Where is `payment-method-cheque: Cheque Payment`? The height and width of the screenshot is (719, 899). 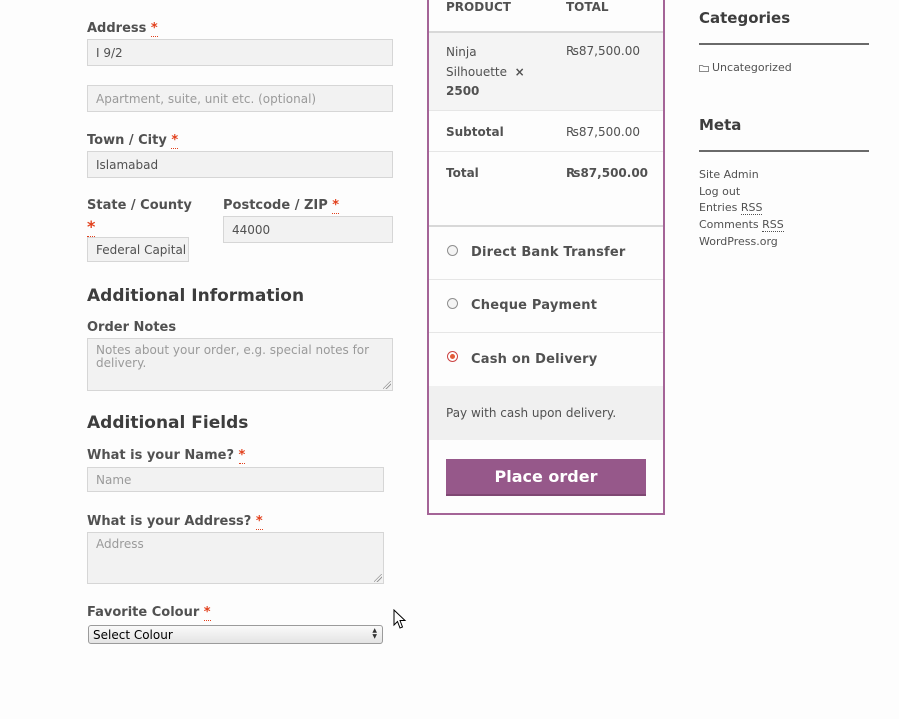
payment-method-cheque: Cheque Payment is located at coordinates (546, 306).